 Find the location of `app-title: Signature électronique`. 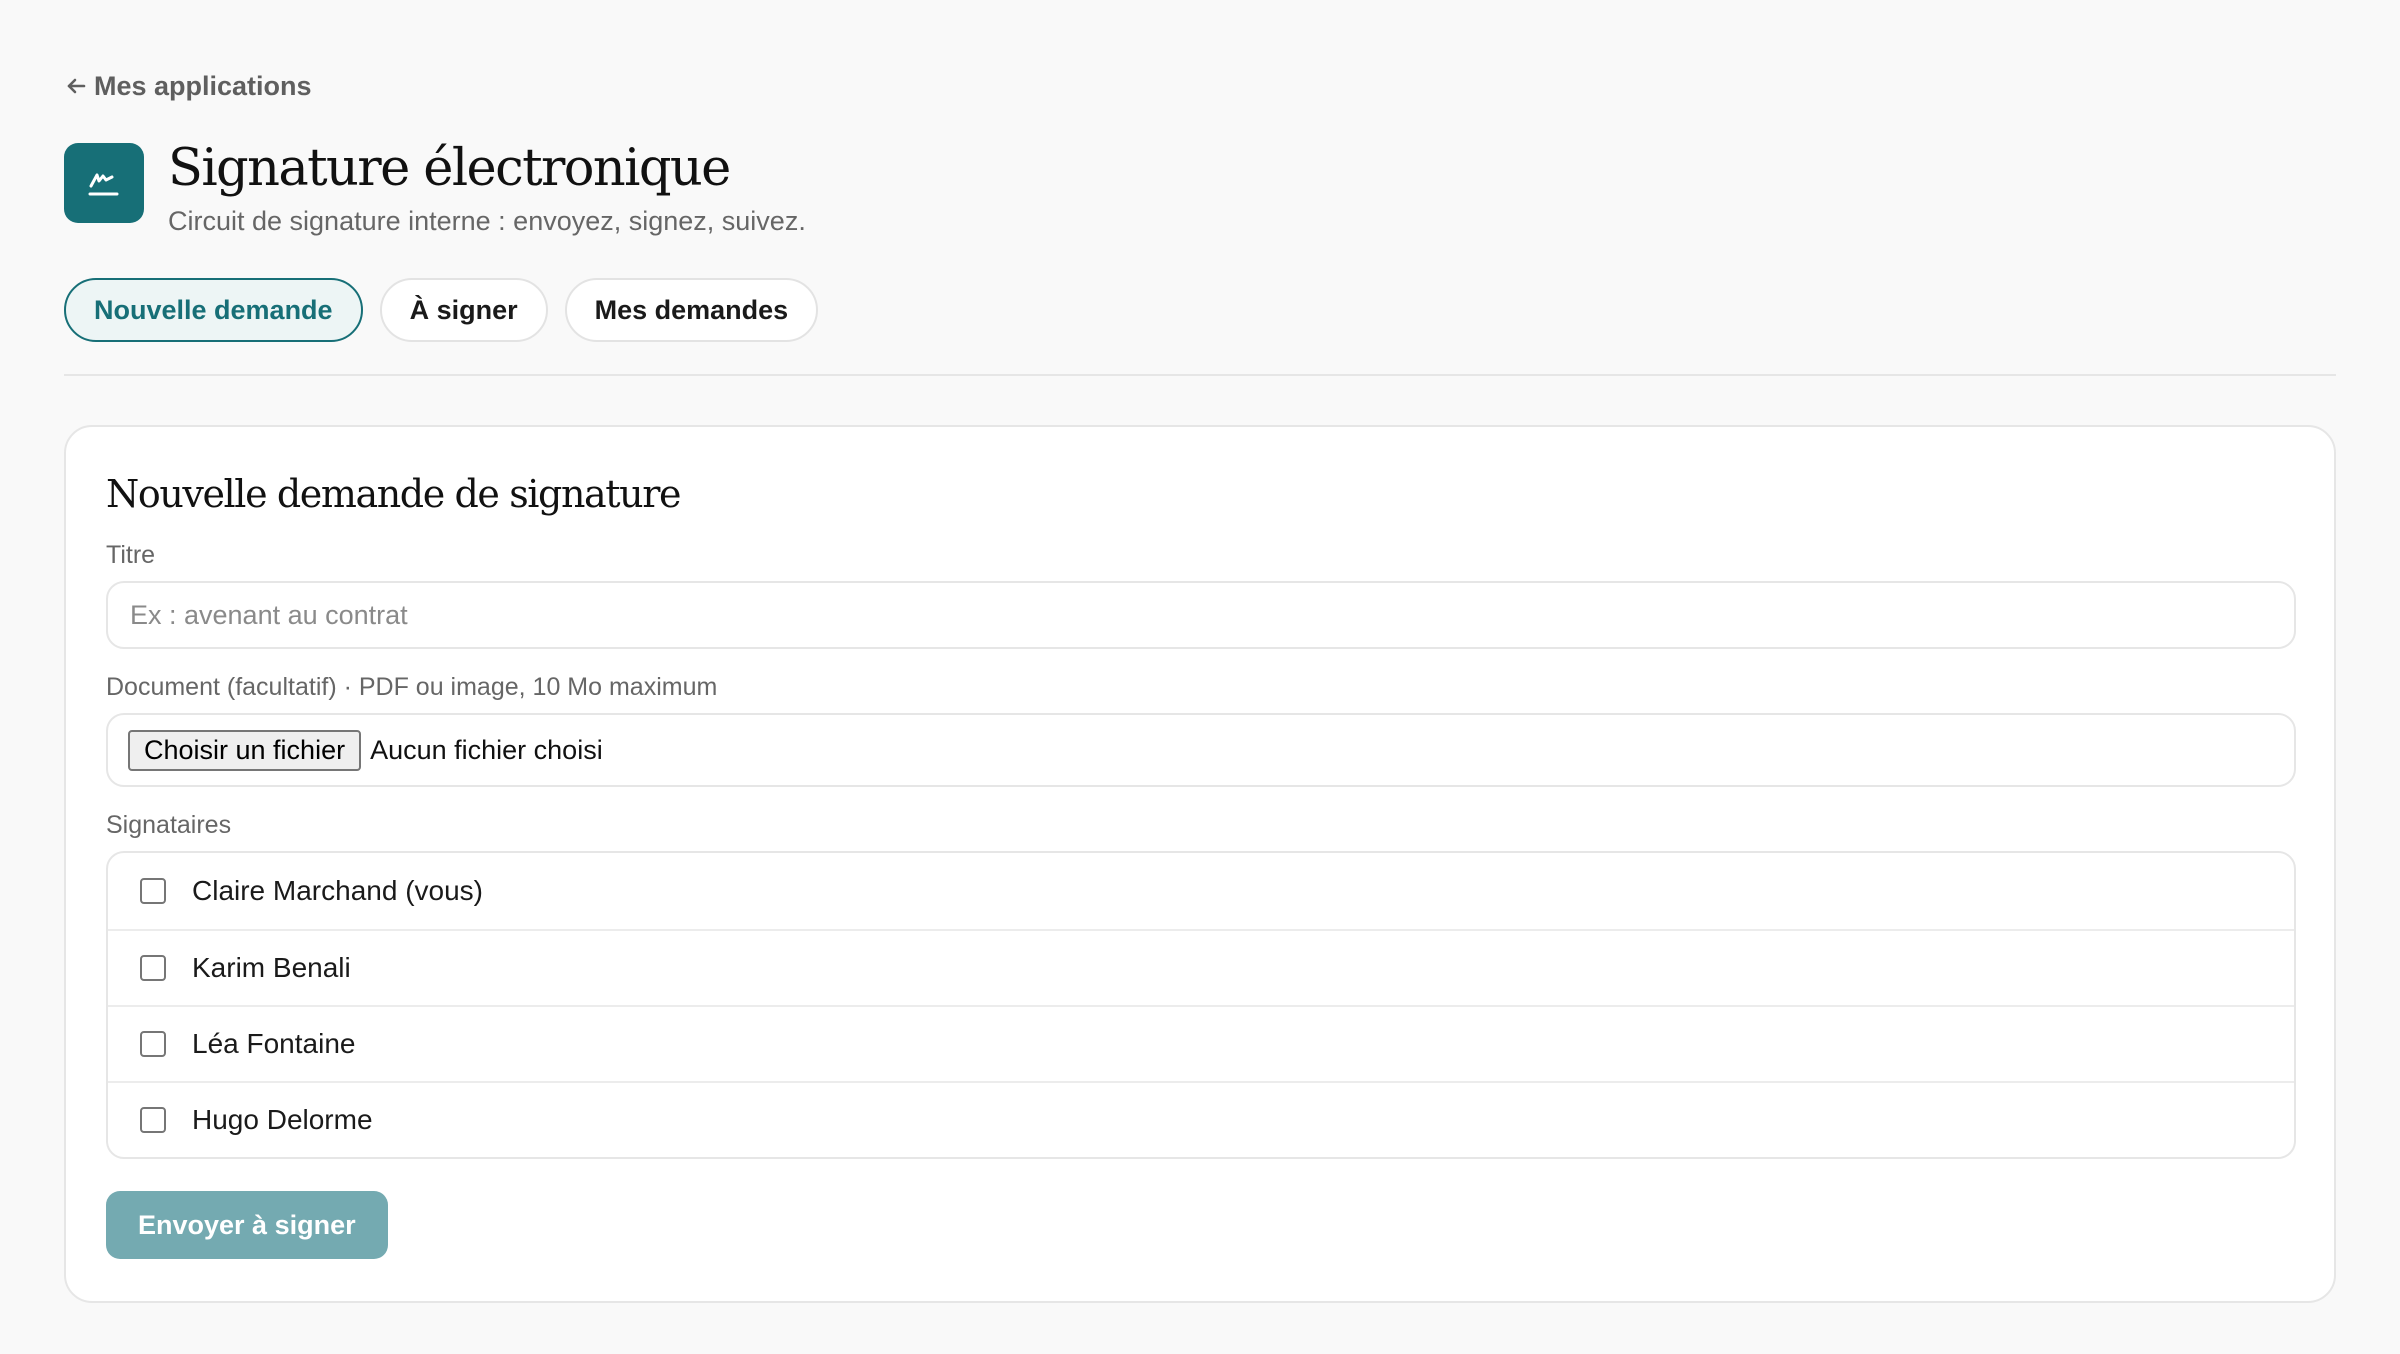

app-title: Signature électronique is located at coordinates (449, 168).